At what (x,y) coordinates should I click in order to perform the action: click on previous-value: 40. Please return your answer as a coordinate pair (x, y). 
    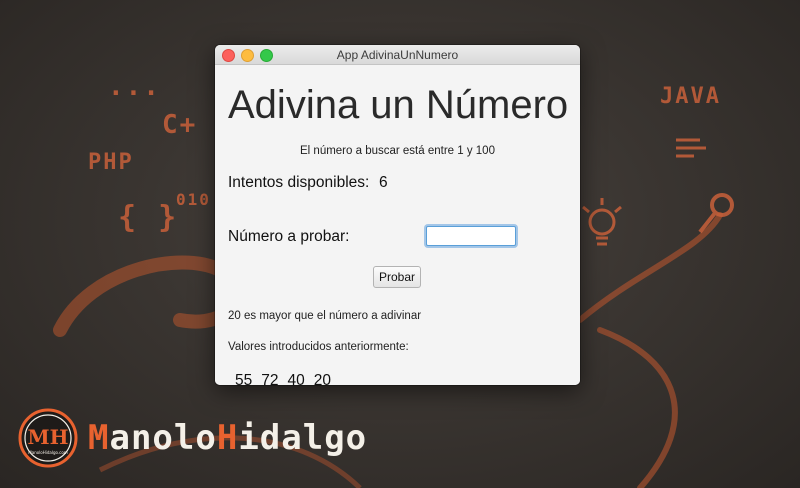
    Looking at the image, I should click on (296, 378).